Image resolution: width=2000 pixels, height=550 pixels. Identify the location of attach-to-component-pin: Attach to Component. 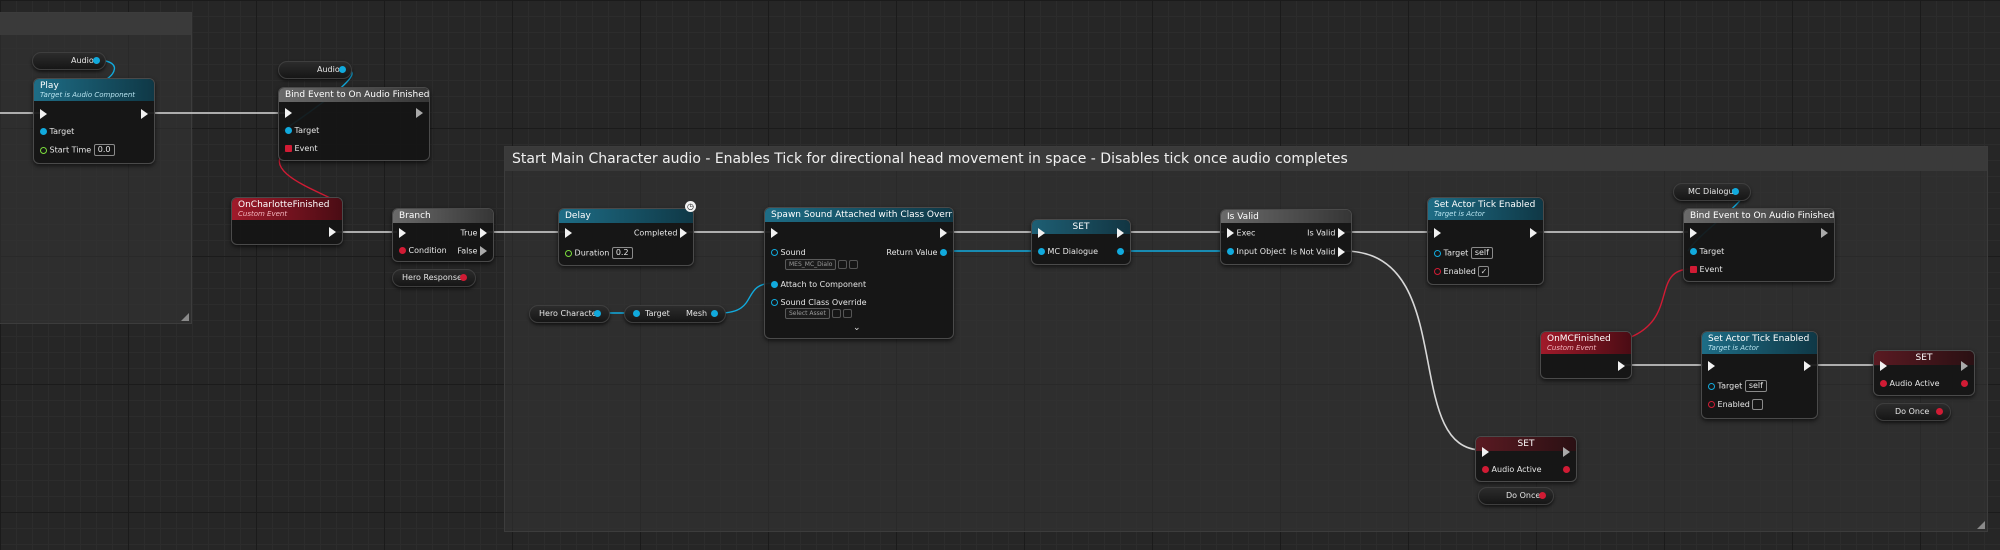
(818, 284).